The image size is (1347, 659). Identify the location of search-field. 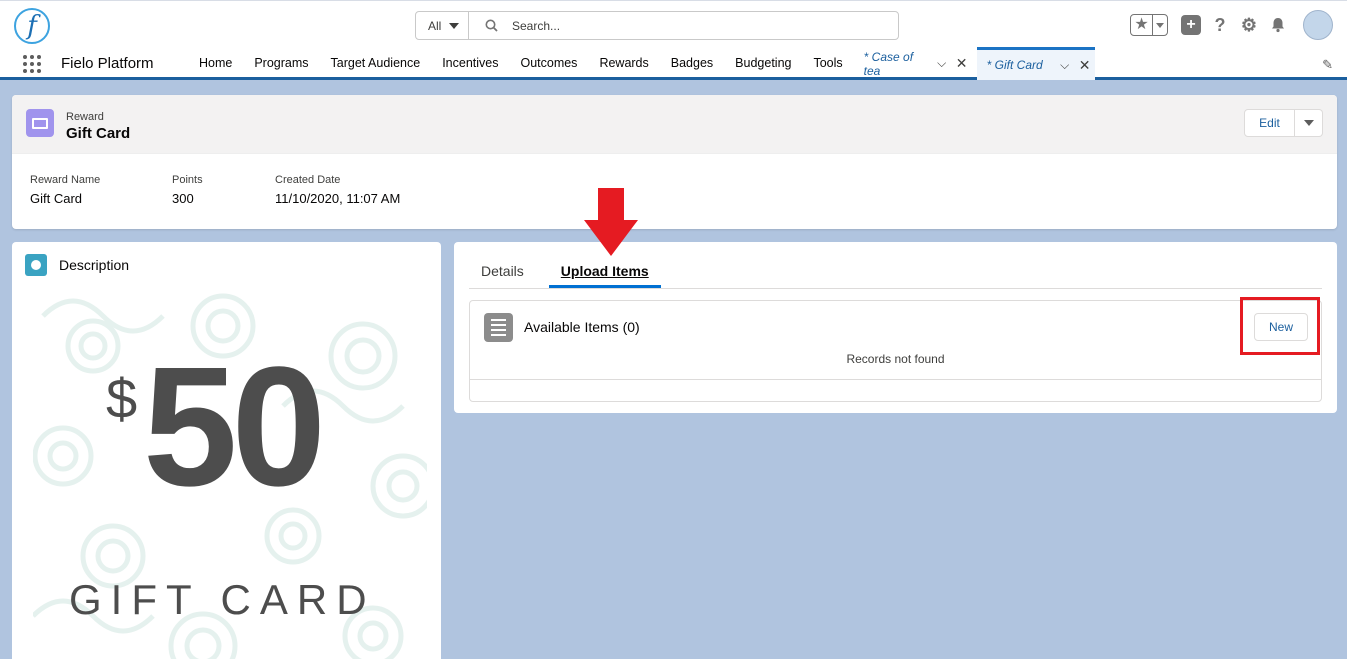
(683, 25).